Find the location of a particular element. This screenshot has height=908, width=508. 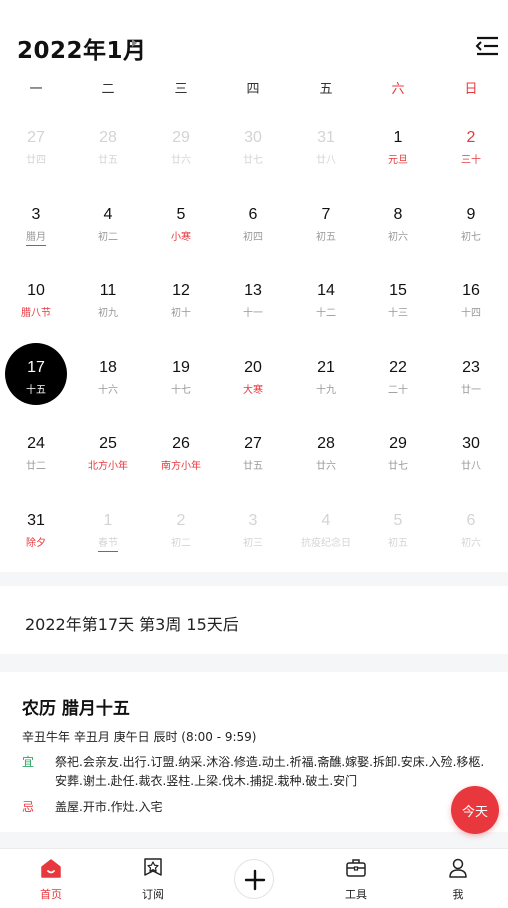

calendar-day: 10 腊八节 is located at coordinates (36, 303).